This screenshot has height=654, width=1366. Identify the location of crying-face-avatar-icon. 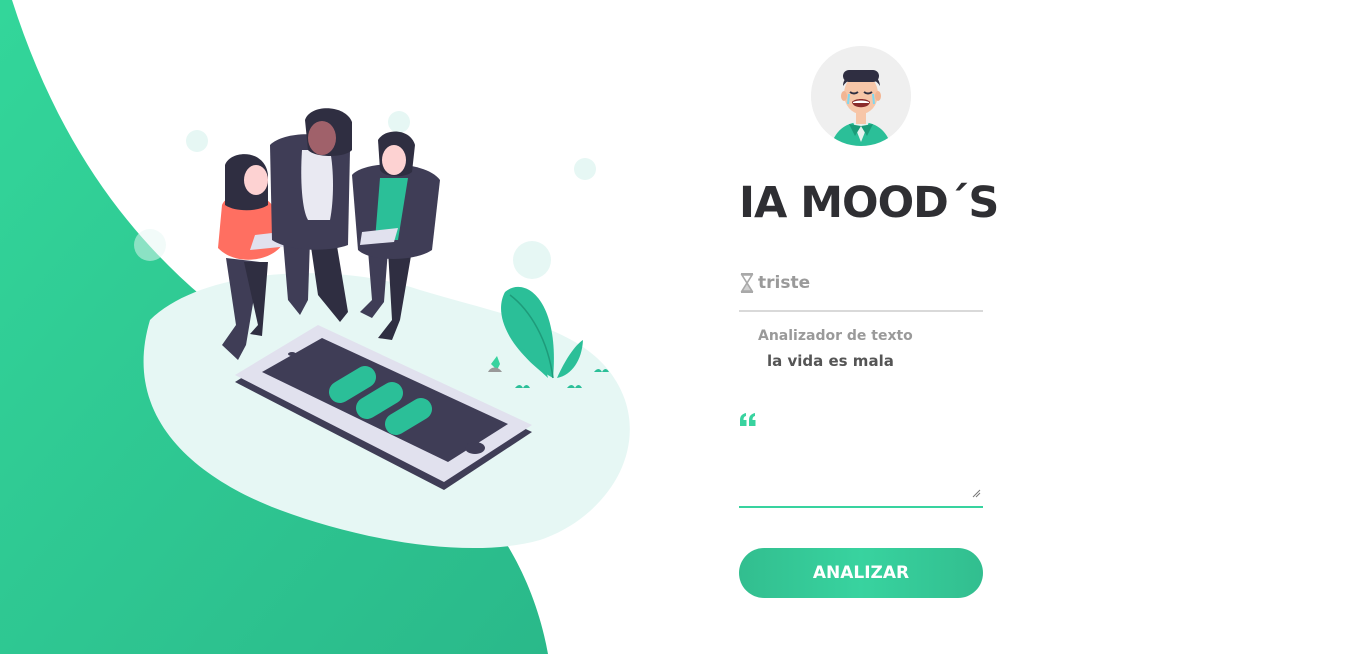
(861, 96).